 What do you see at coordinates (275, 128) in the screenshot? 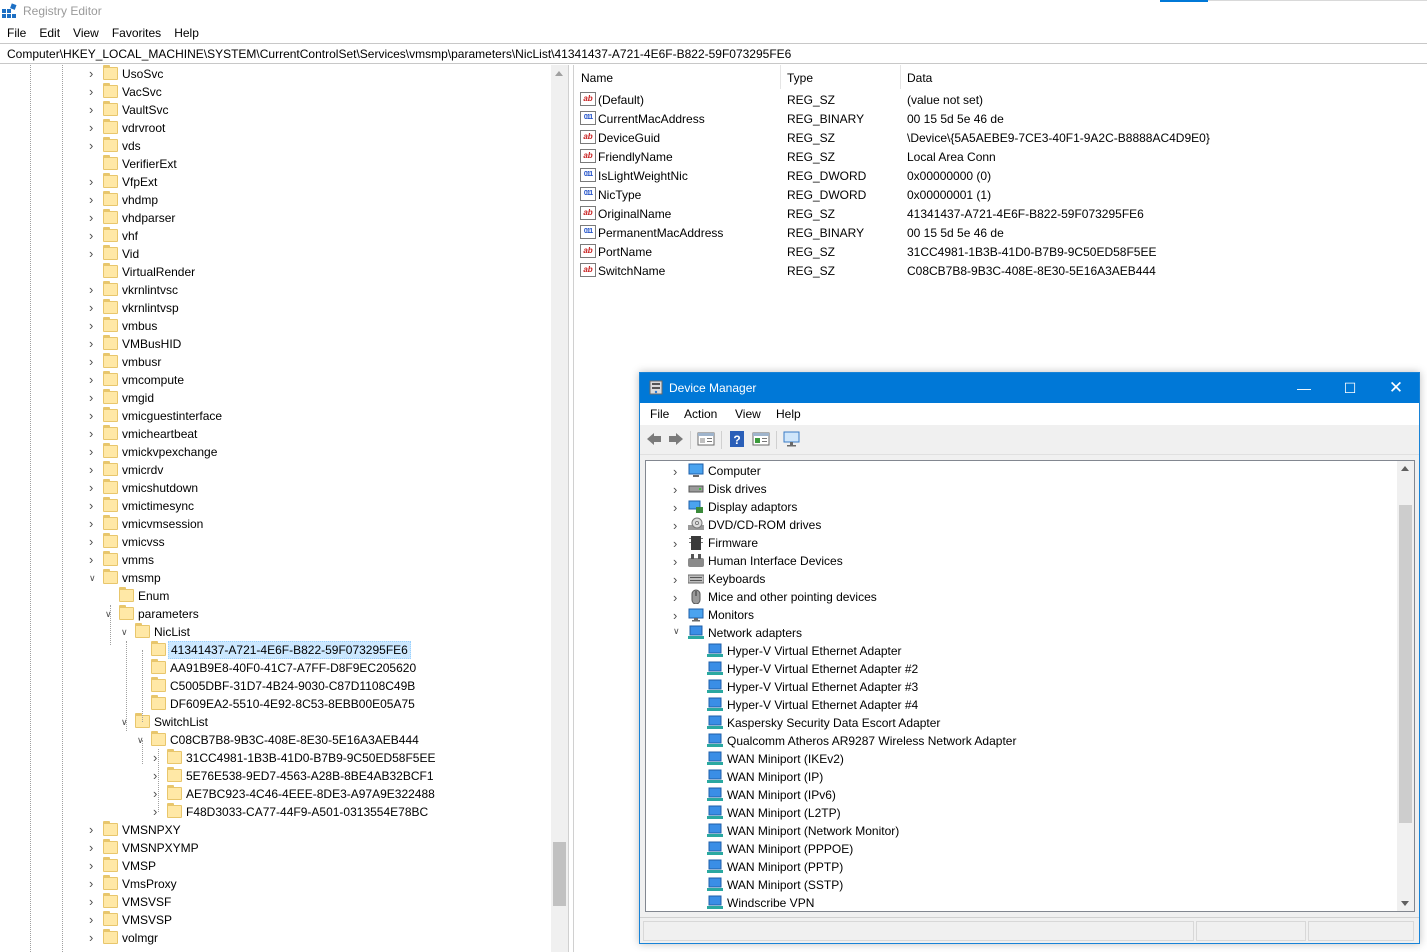
I see `tree-key: › vdrvroot` at bounding box center [275, 128].